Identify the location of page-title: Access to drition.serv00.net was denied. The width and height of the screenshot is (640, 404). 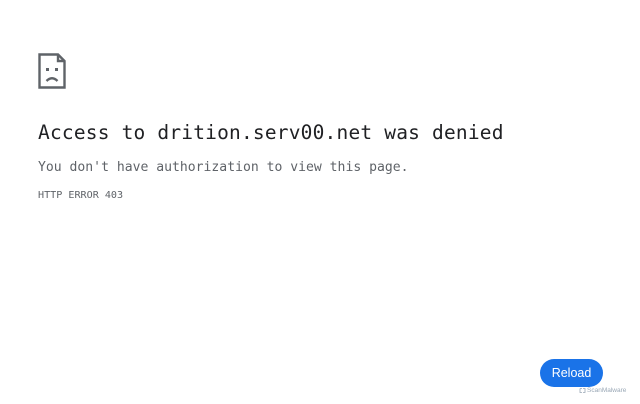
(271, 132).